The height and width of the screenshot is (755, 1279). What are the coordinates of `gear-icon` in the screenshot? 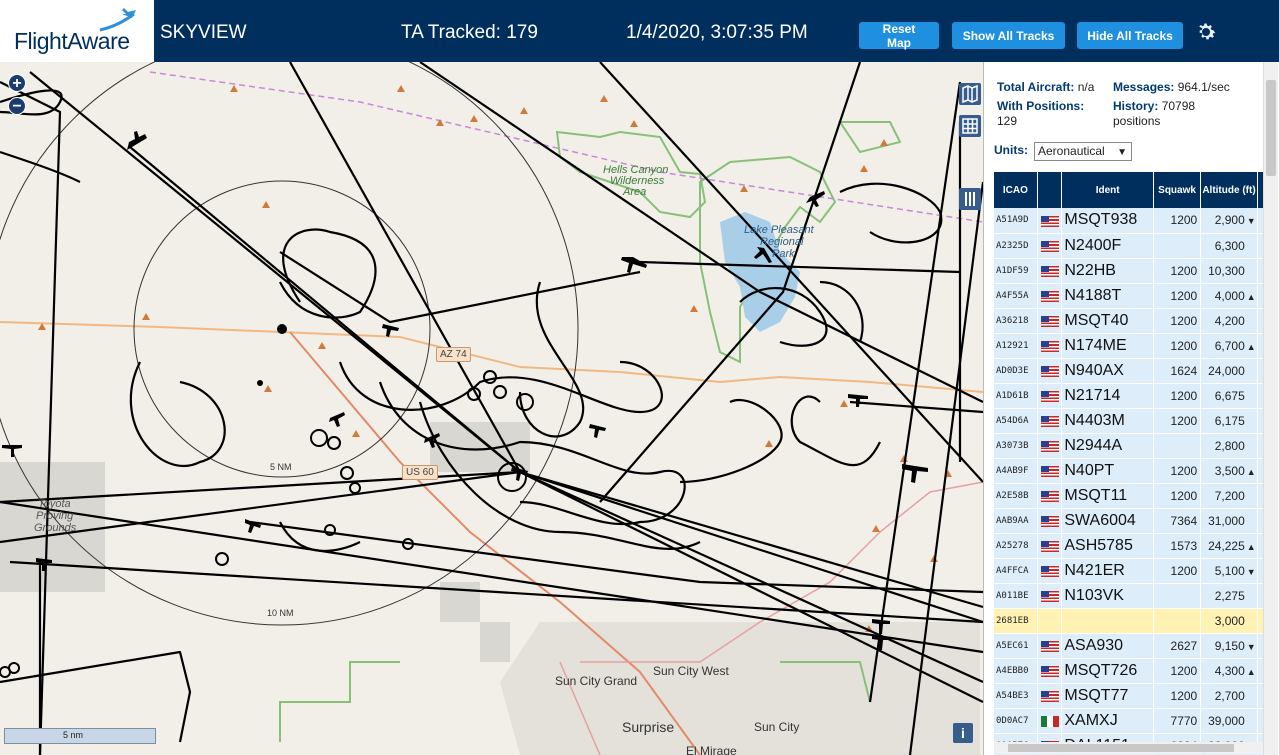 It's located at (1206, 32).